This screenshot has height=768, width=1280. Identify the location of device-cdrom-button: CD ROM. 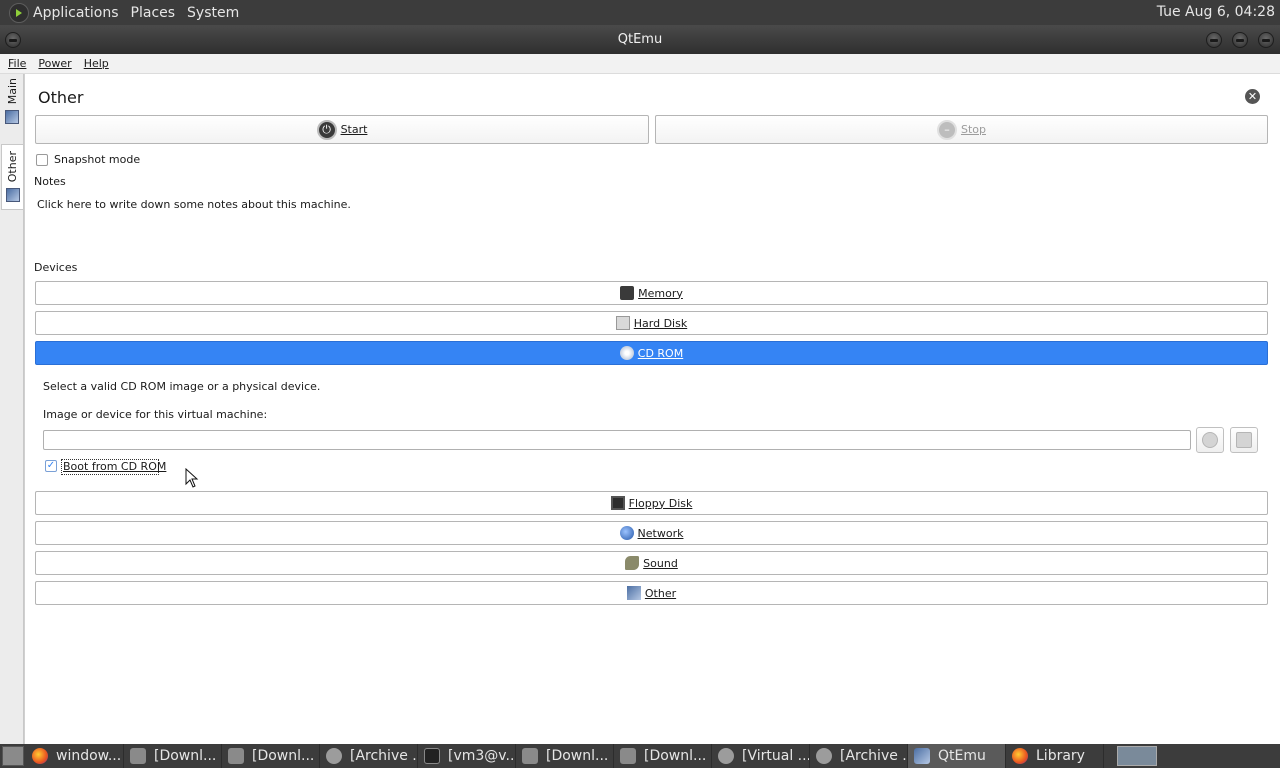
(651, 353).